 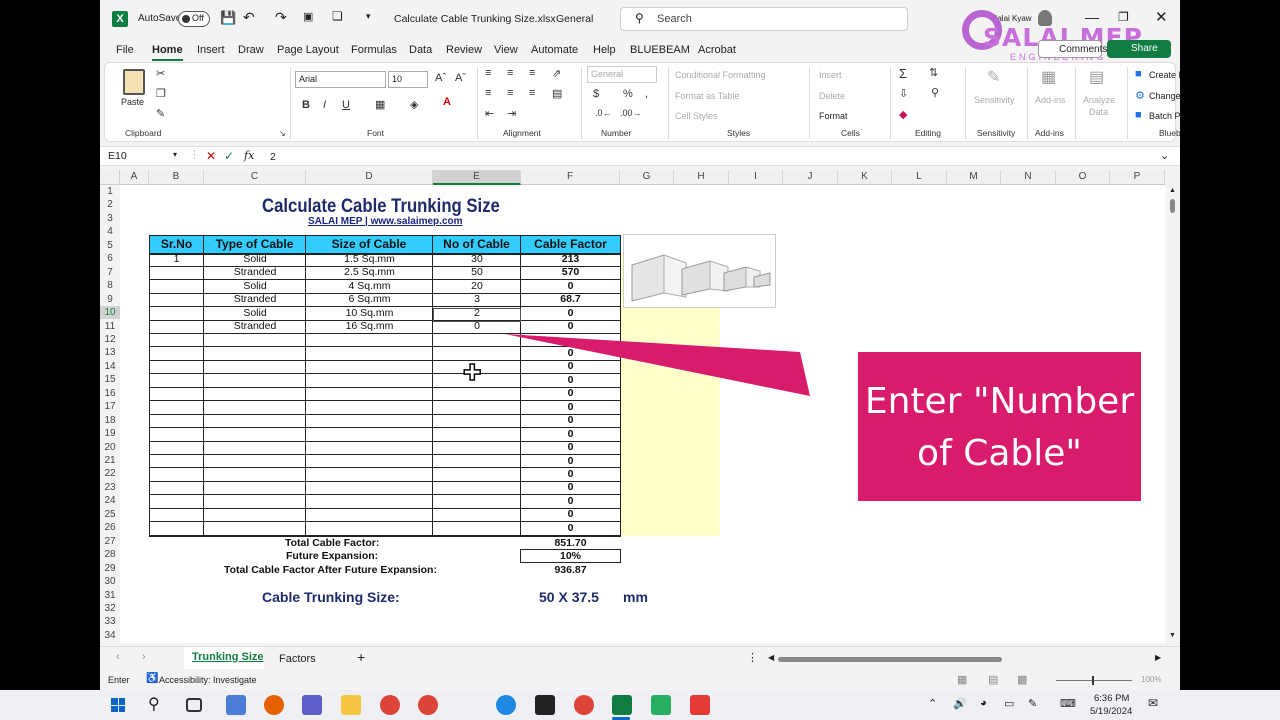 What do you see at coordinates (274, 705) in the screenshot?
I see `firefox-icon` at bounding box center [274, 705].